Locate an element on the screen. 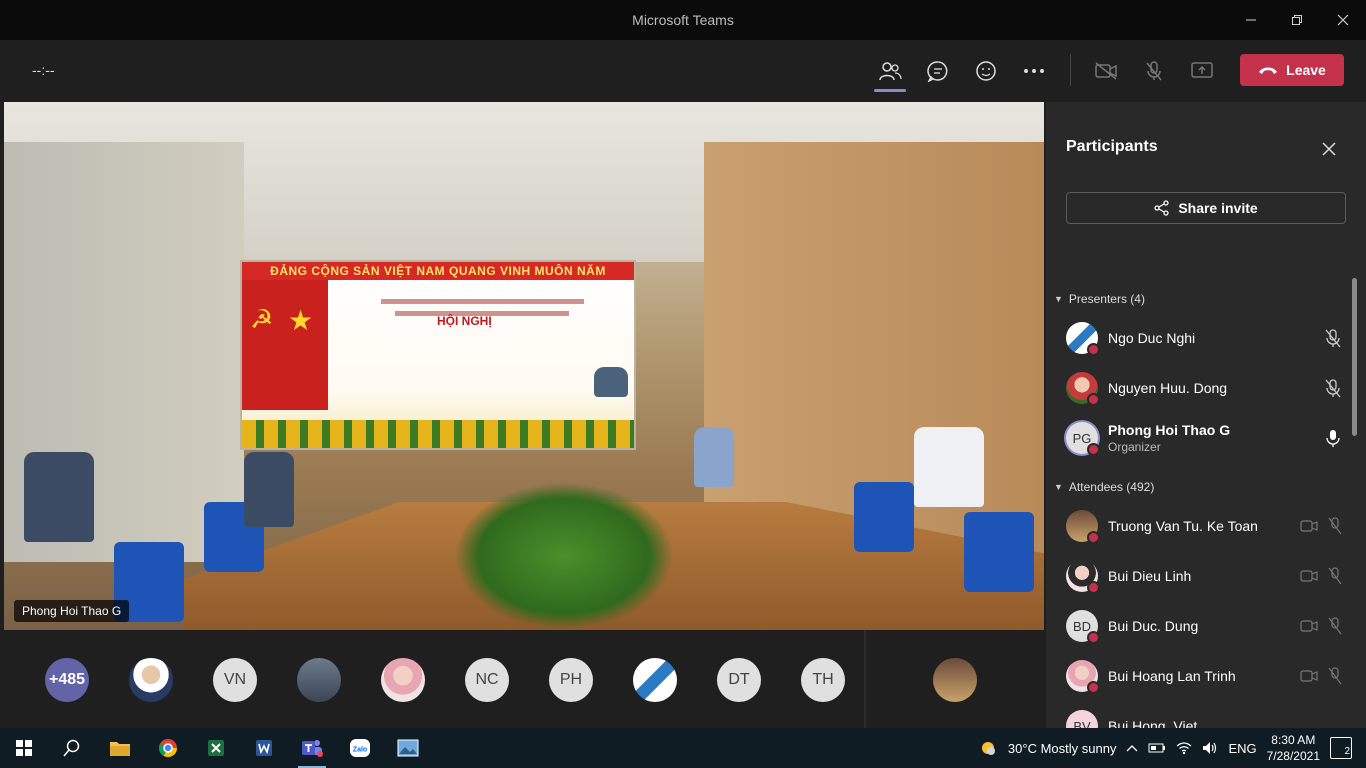 The image size is (1366, 768). participant-row: PG Phong Hoi Thao G Organizer is located at coordinates (1204, 438).